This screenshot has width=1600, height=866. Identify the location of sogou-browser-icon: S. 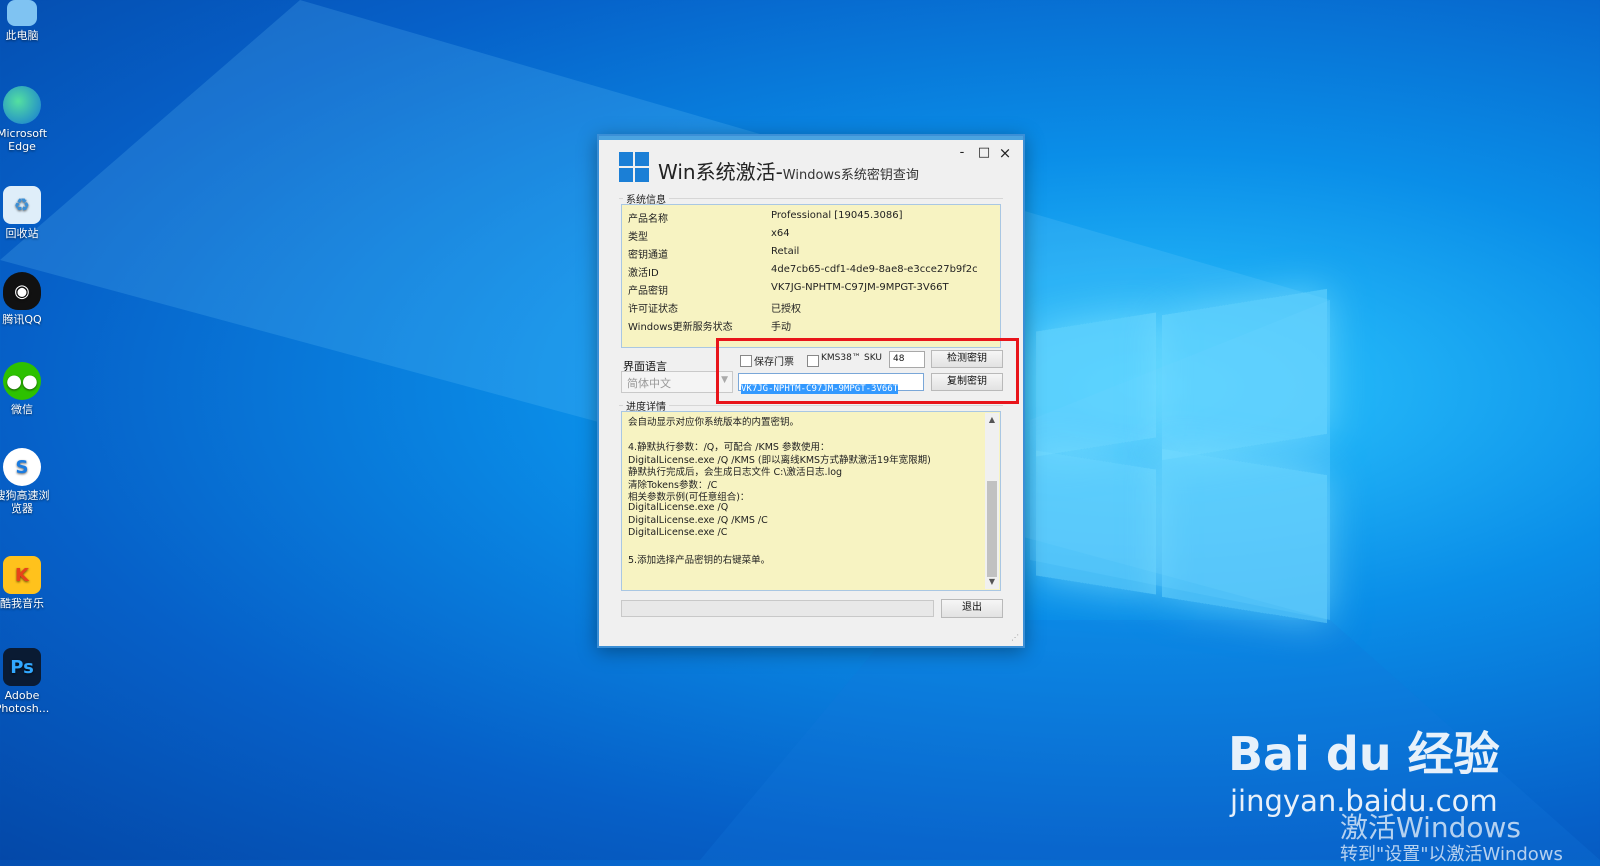
(22, 467).